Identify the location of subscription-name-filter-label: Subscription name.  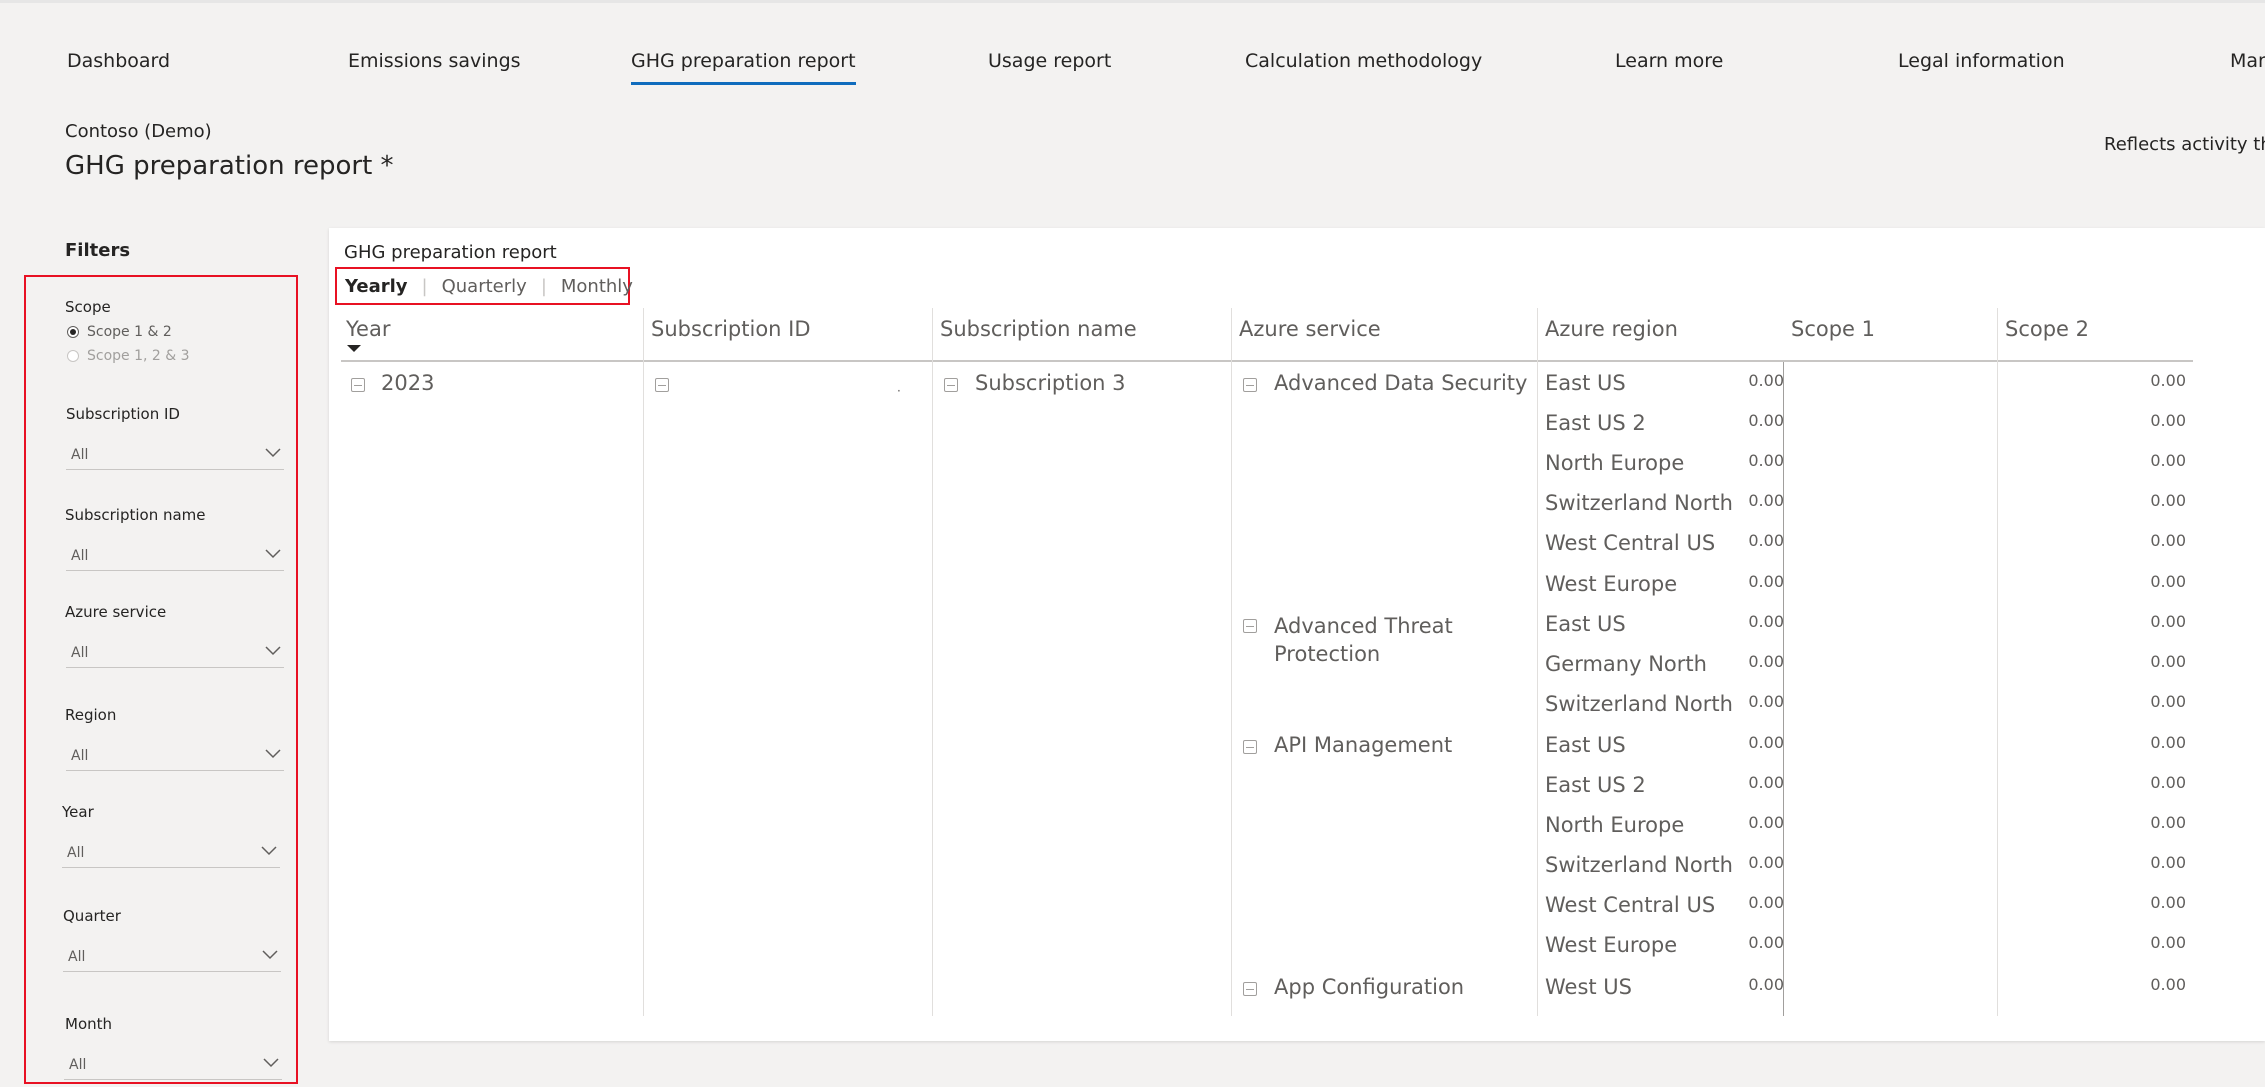
(135, 515).